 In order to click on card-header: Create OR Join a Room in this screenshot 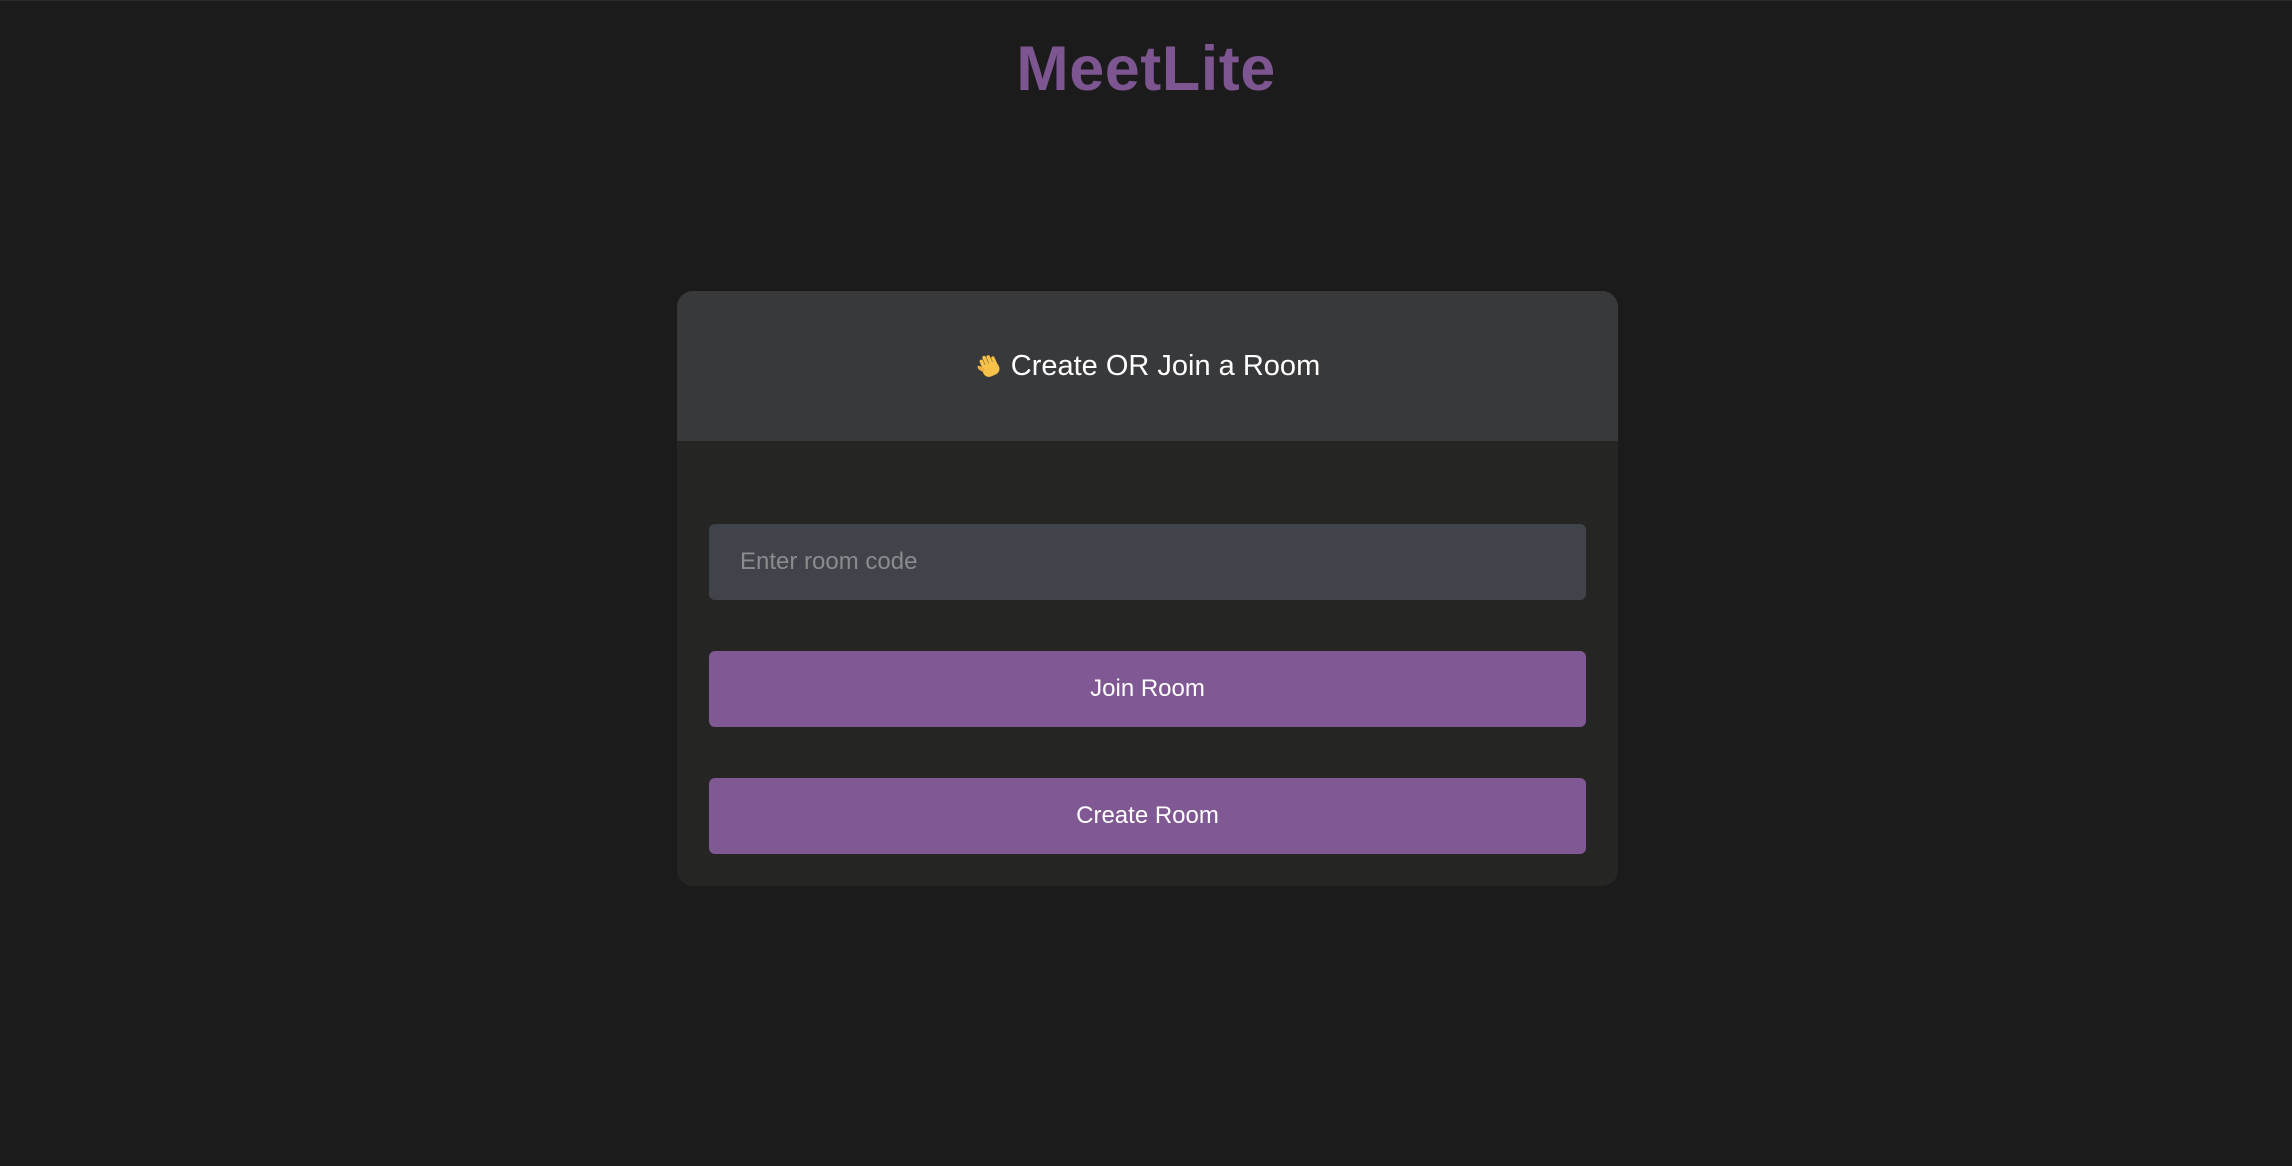, I will do `click(1147, 366)`.